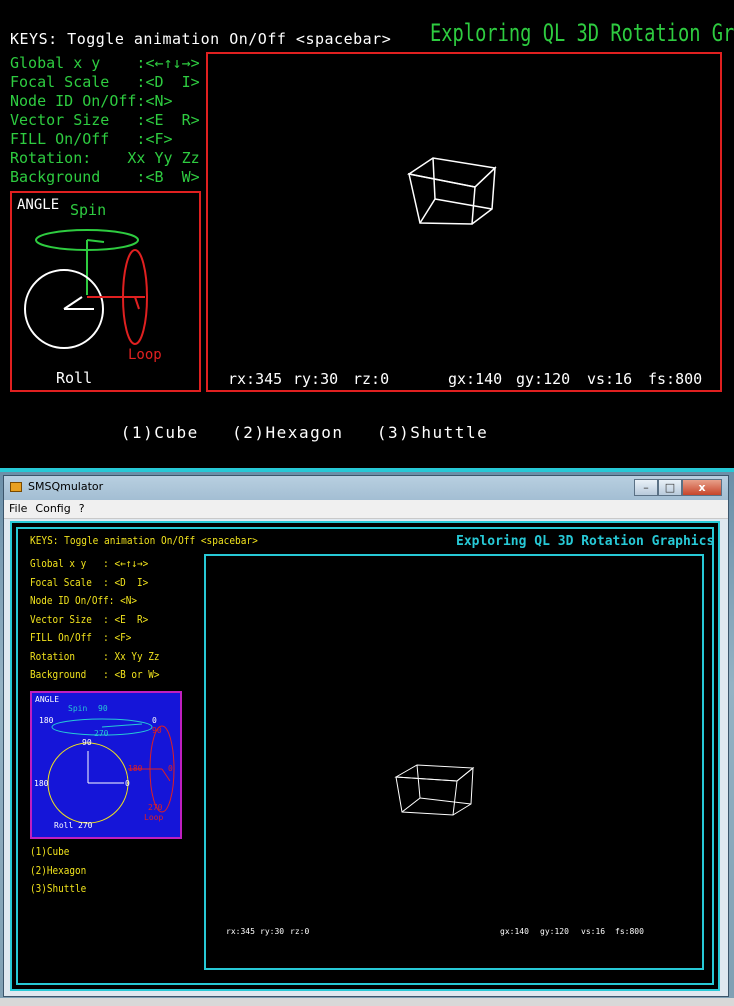  What do you see at coordinates (702, 487) in the screenshot?
I see `close-button: x` at bounding box center [702, 487].